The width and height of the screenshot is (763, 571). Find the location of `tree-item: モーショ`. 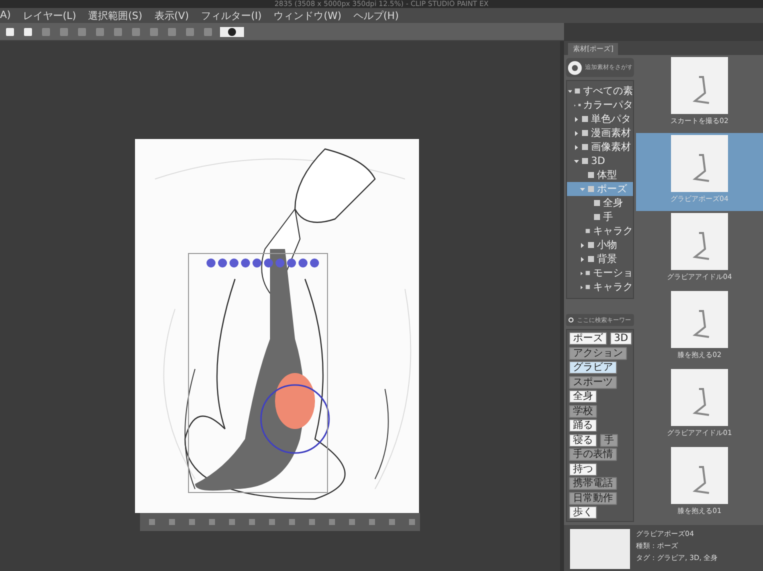

tree-item: モーショ is located at coordinates (600, 273).